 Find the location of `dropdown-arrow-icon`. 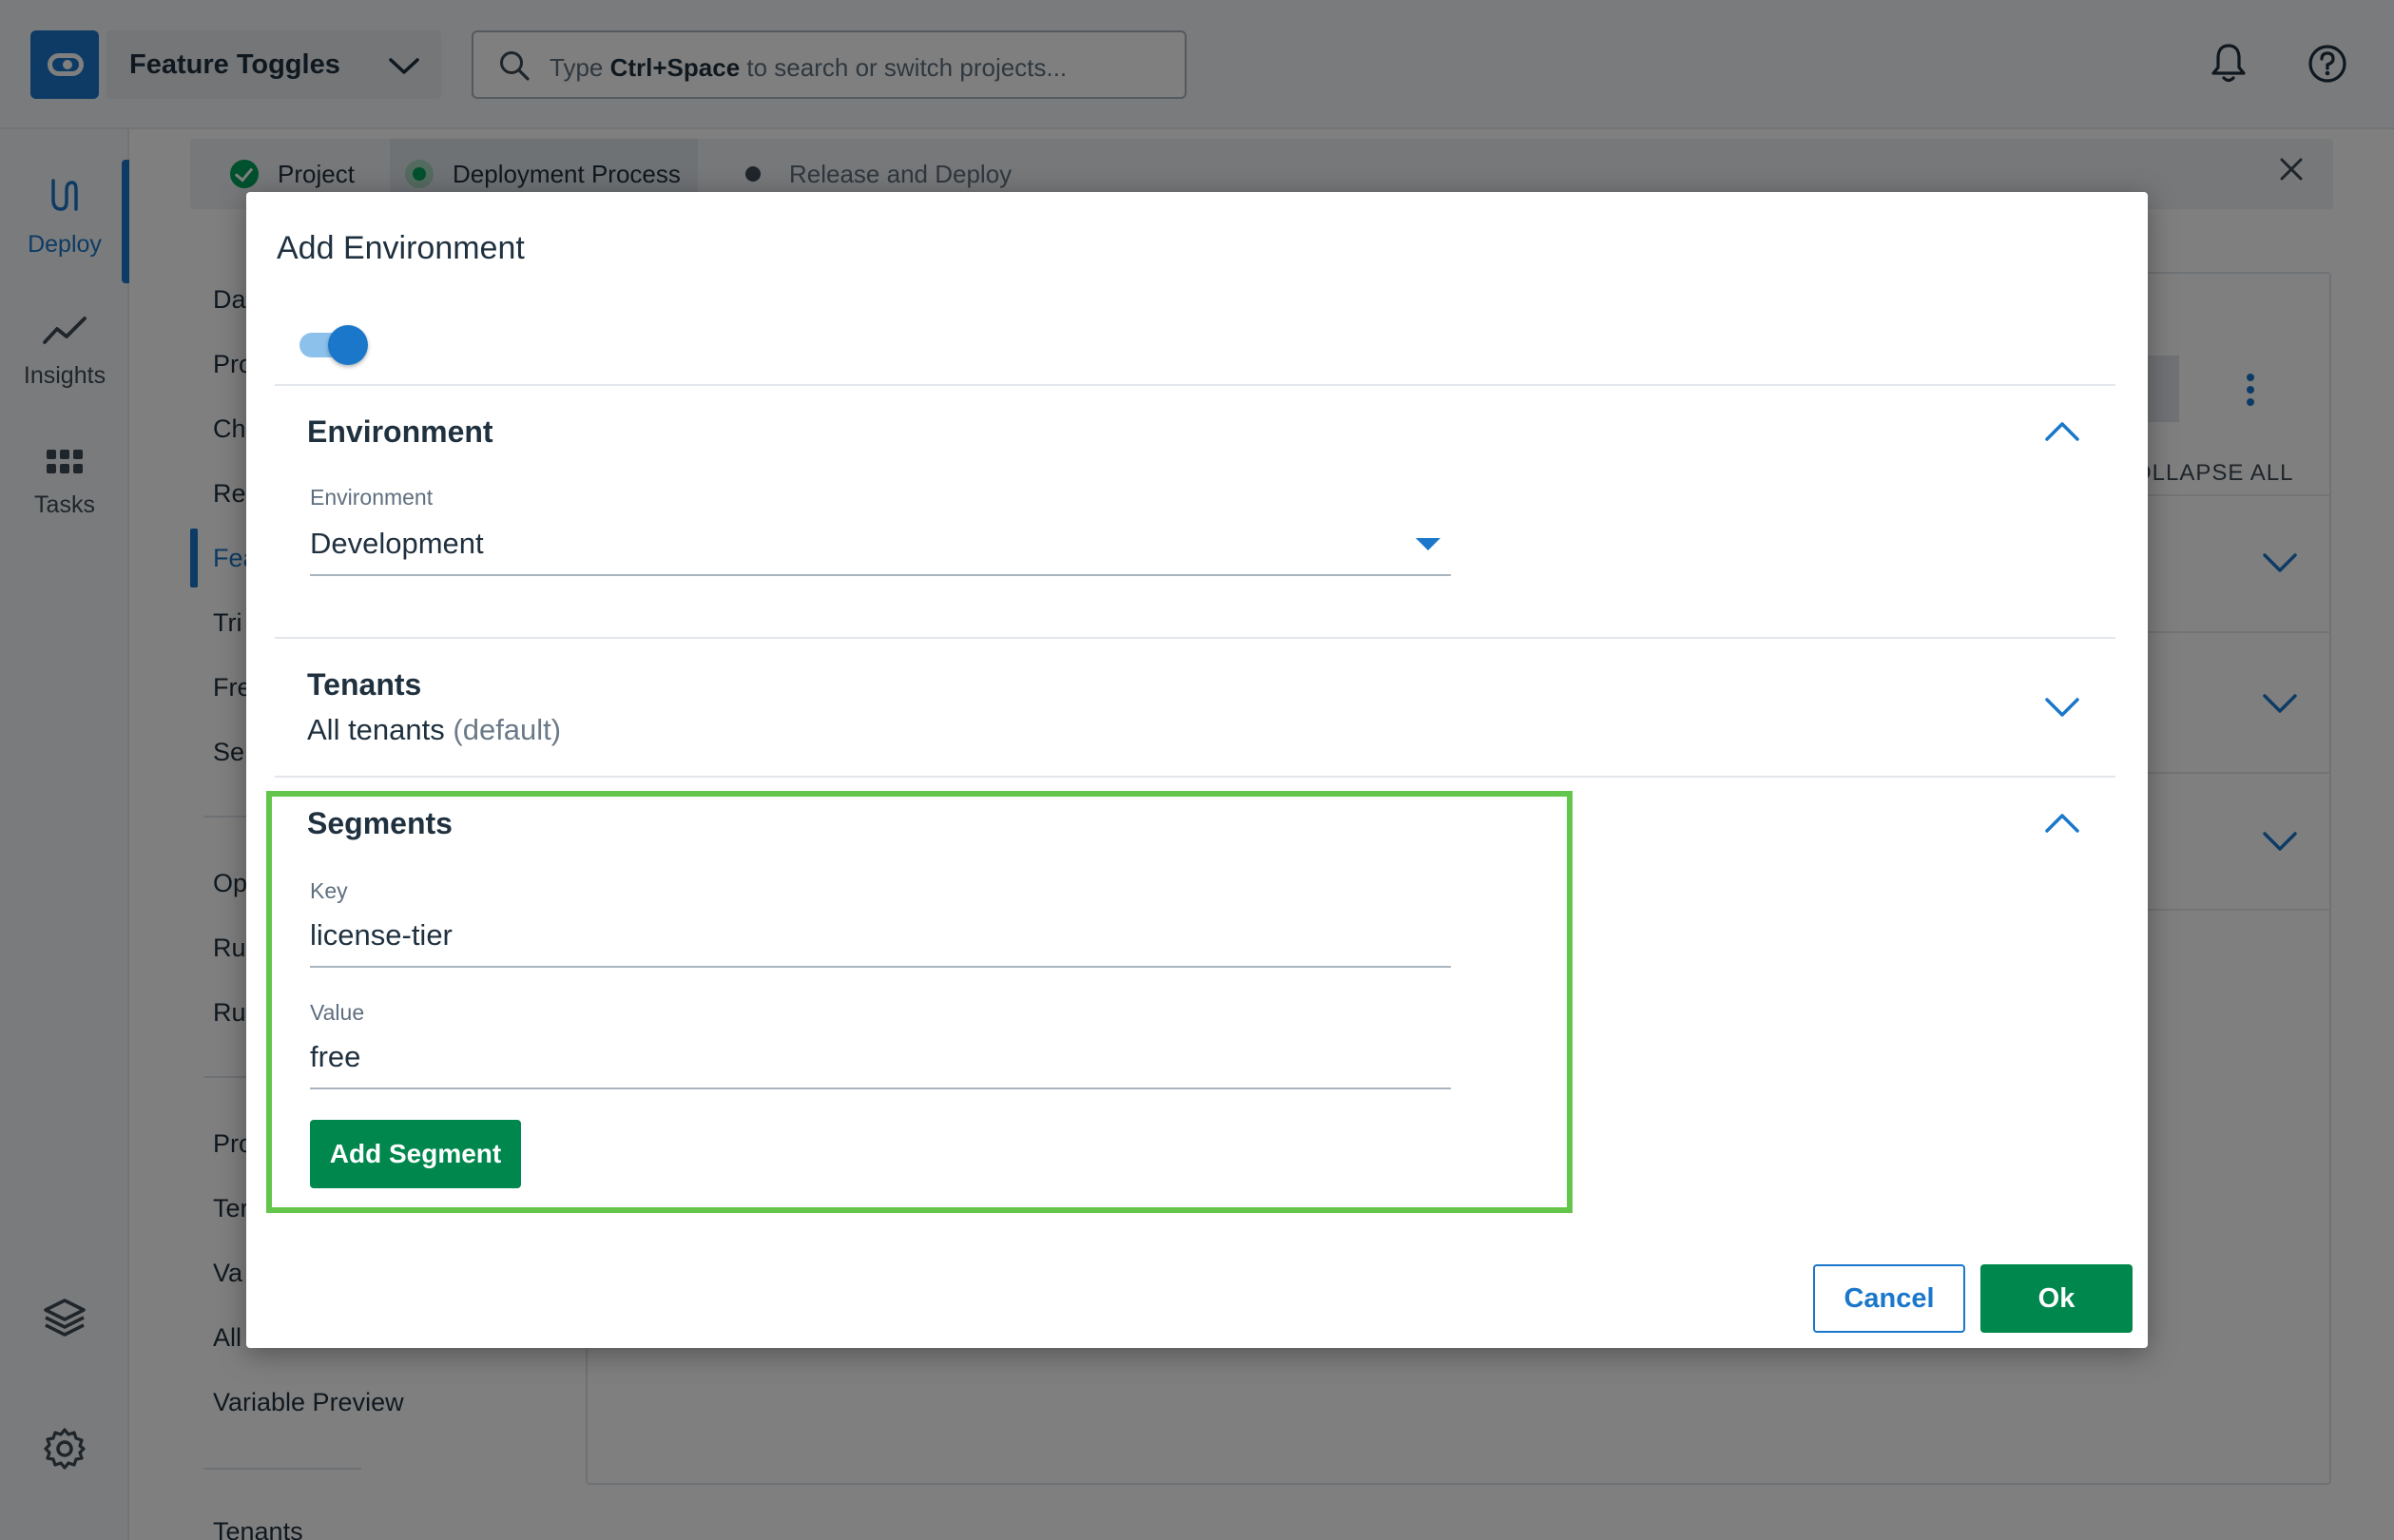

dropdown-arrow-icon is located at coordinates (1428, 544).